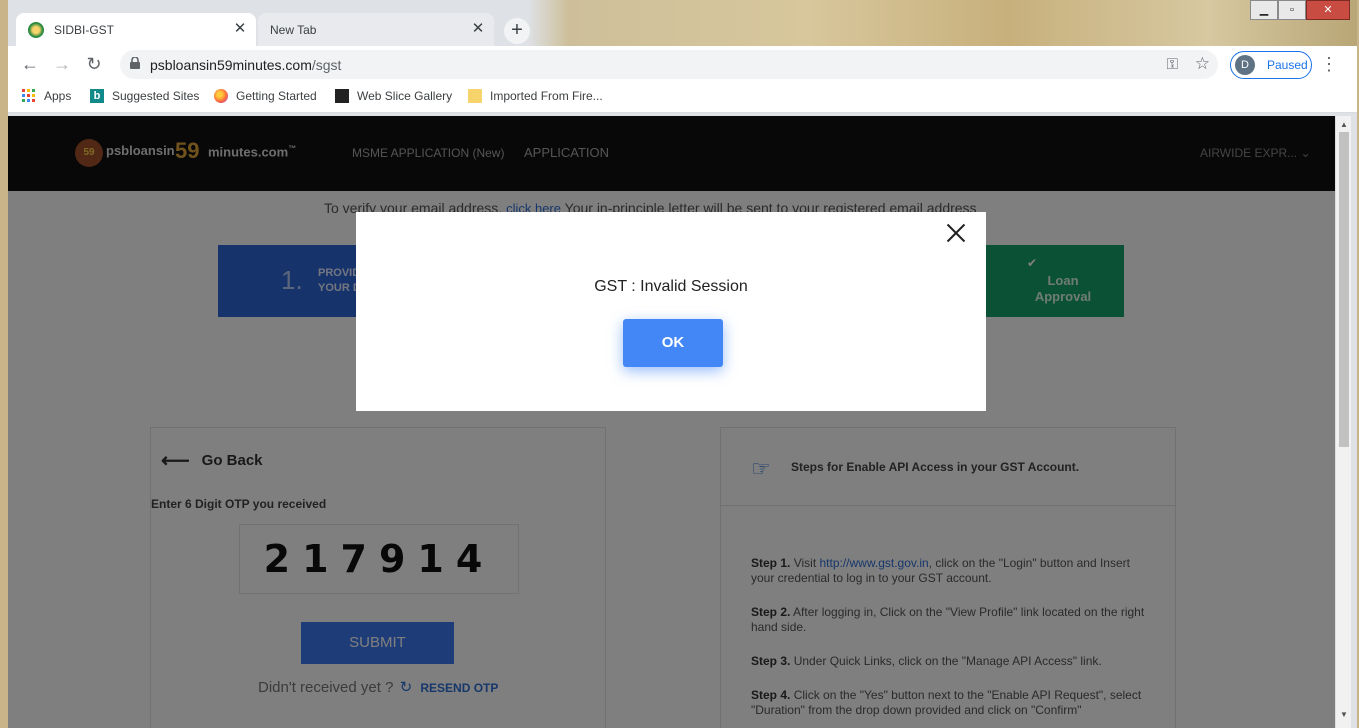 The width and height of the screenshot is (1359, 728). What do you see at coordinates (30, 65) in the screenshot?
I see `back-arrow-icon: ←` at bounding box center [30, 65].